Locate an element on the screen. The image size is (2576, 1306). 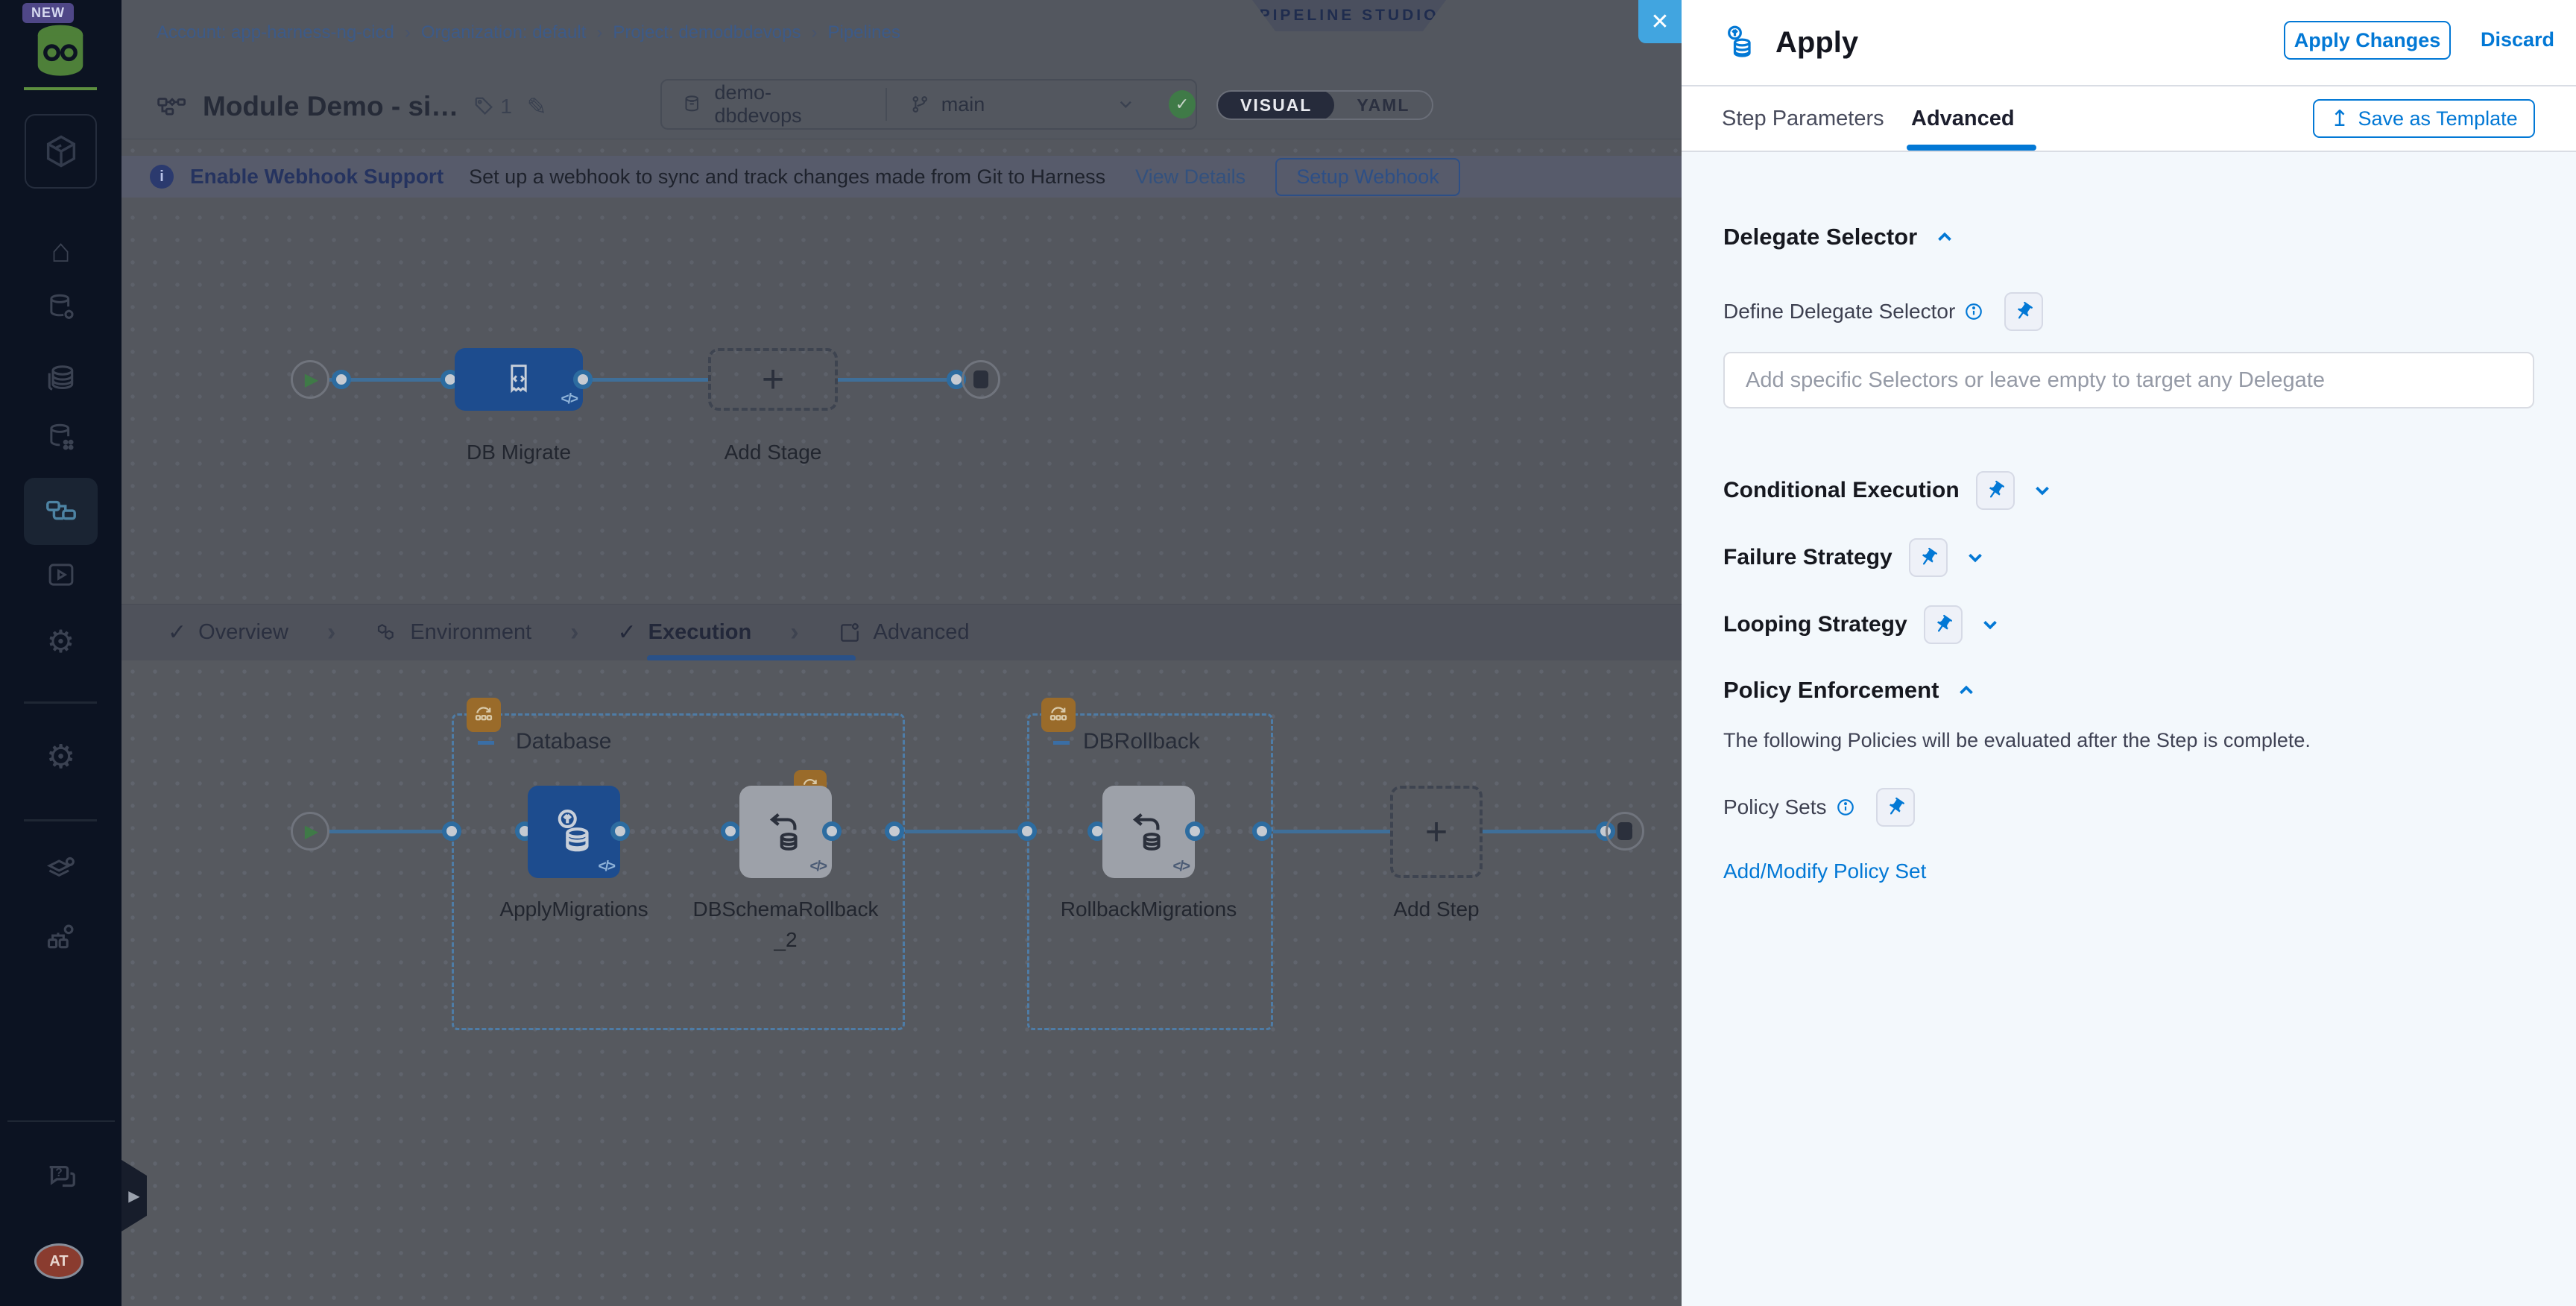
module-picker-button is located at coordinates (61, 151).